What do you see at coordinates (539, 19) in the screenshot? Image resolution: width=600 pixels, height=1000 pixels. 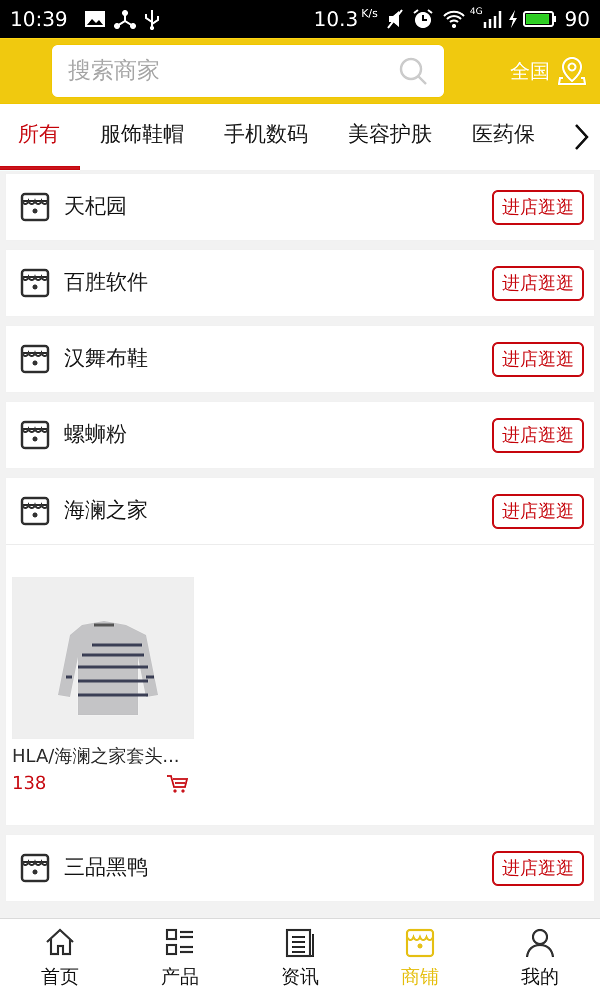 I see `battery-icon` at bounding box center [539, 19].